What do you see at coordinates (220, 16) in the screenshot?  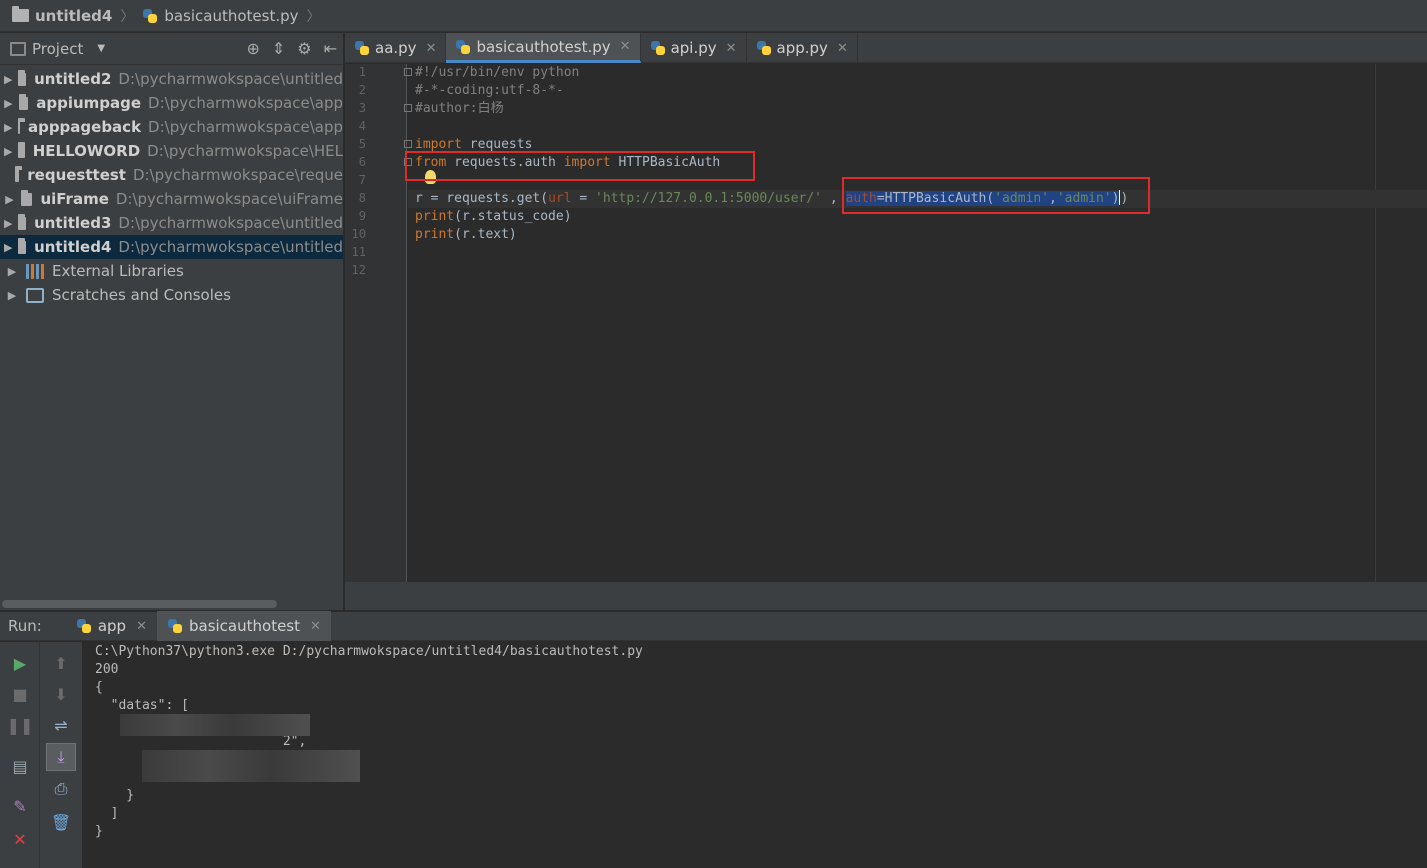 I see `breadcrumb-file: basicauthotest.py` at bounding box center [220, 16].